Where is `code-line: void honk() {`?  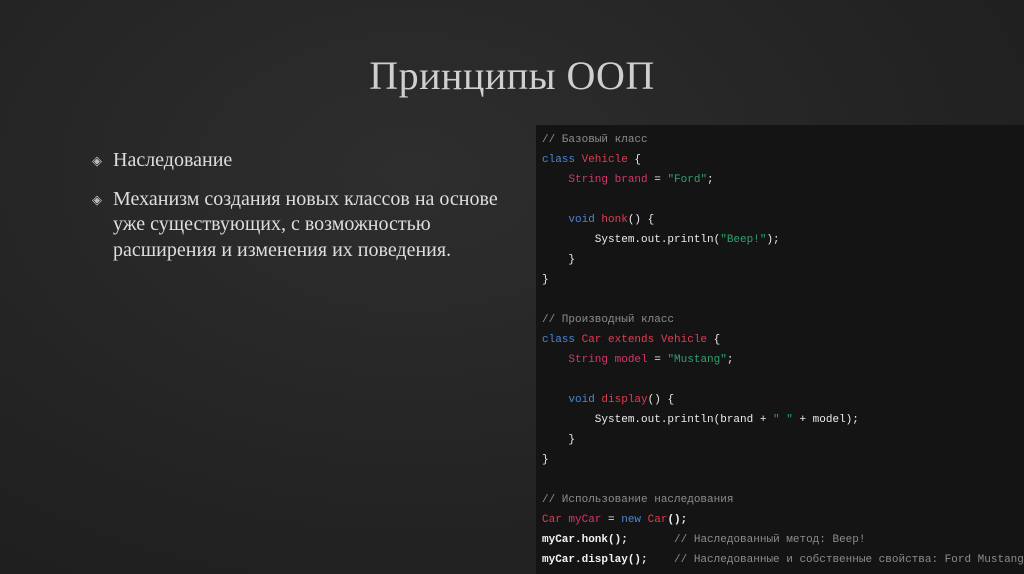
code-line: void honk() { is located at coordinates (598, 220).